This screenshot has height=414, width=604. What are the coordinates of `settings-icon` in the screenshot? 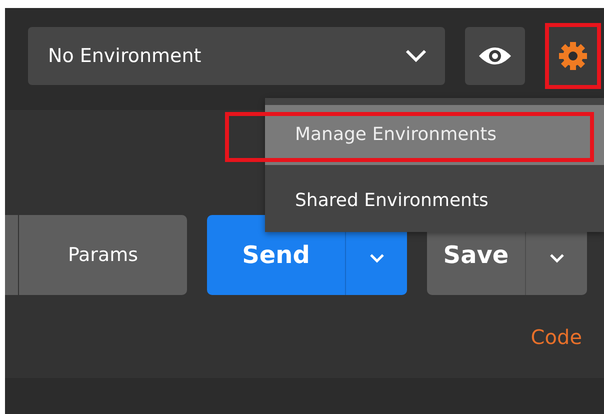 It's located at (573, 56).